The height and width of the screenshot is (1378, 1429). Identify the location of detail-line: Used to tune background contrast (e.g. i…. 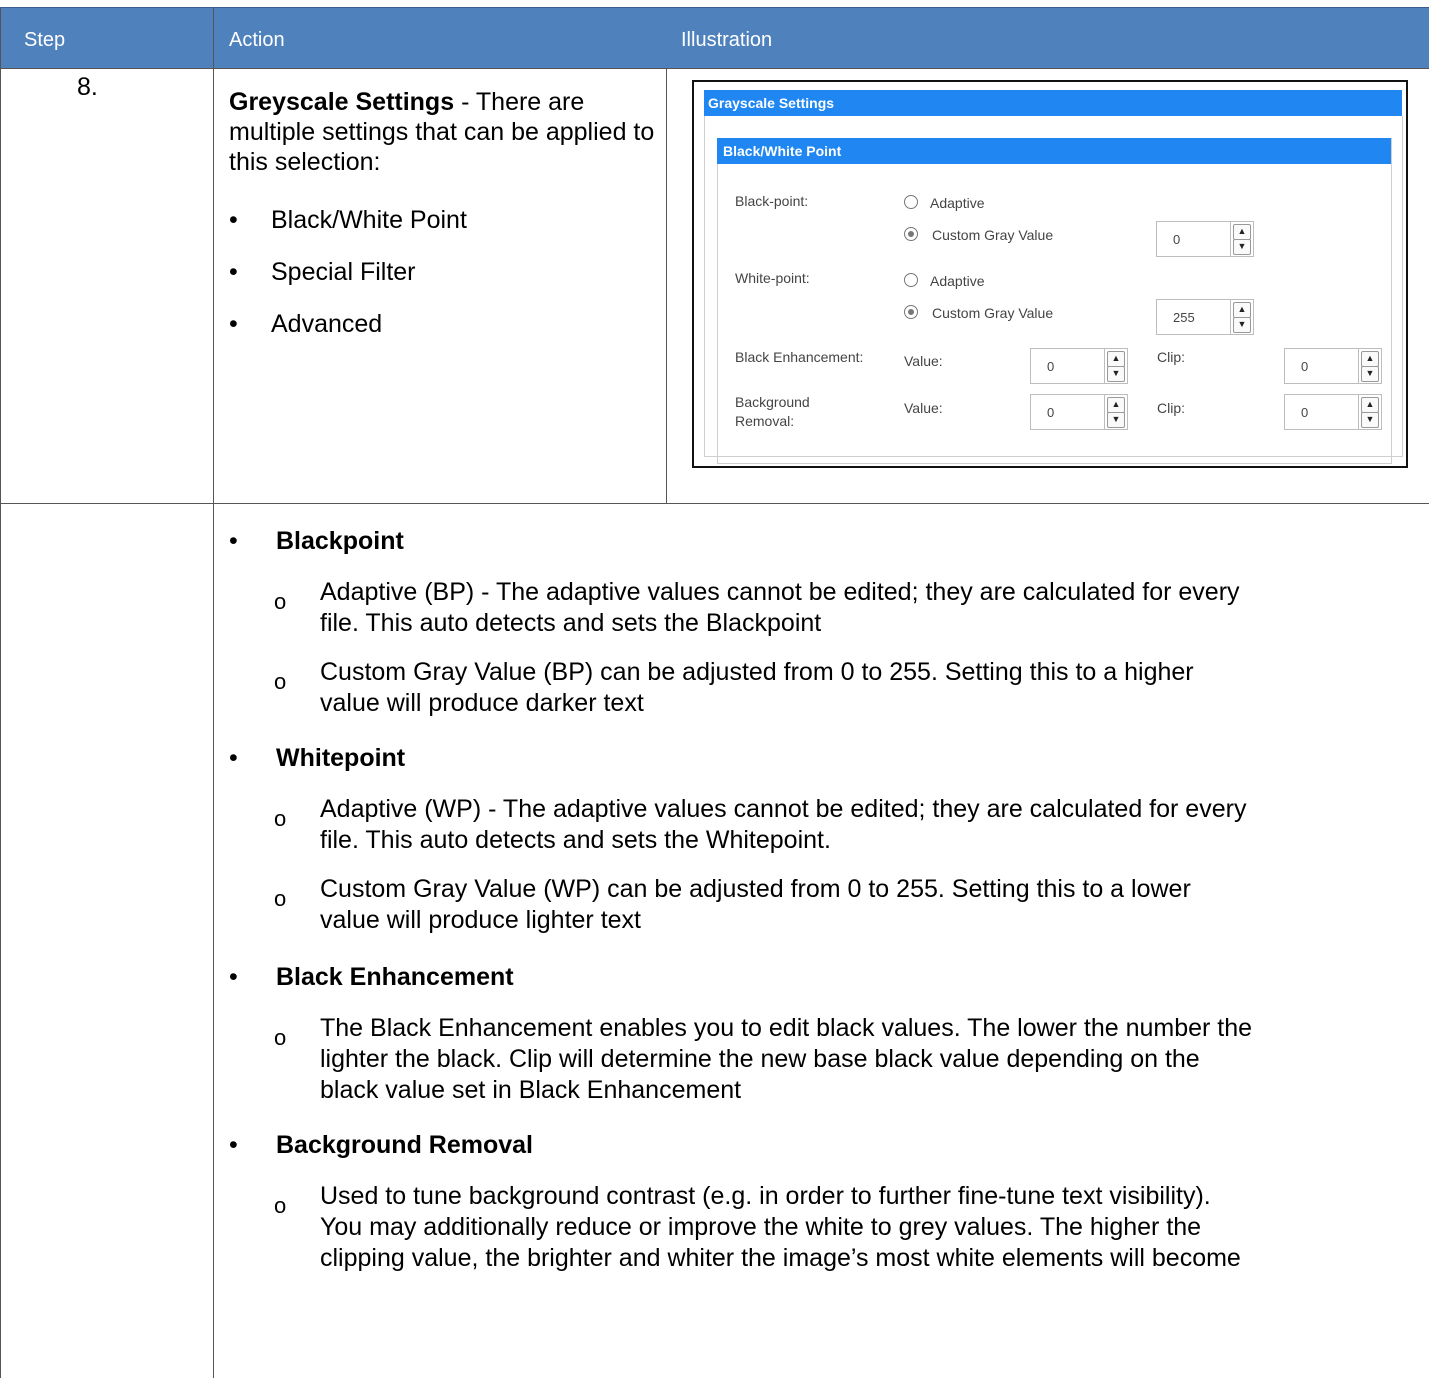
(765, 1196).